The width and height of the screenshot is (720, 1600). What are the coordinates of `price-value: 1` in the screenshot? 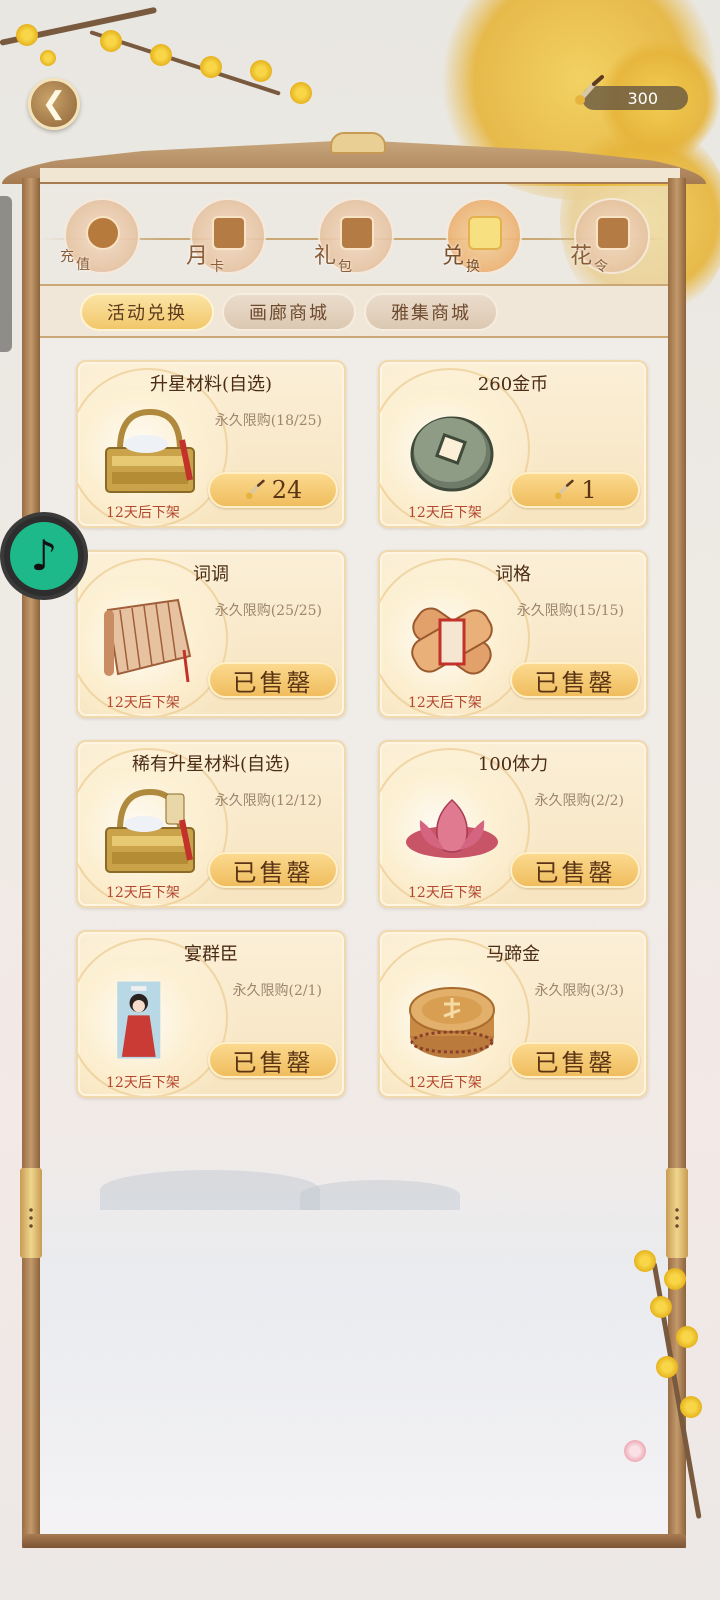 It's located at (589, 490).